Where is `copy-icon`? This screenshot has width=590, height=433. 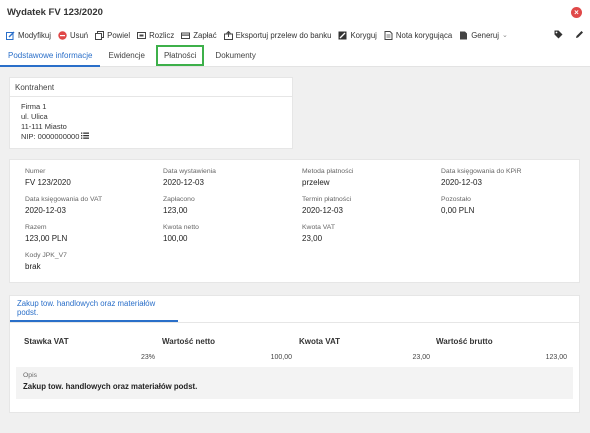 copy-icon is located at coordinates (100, 35).